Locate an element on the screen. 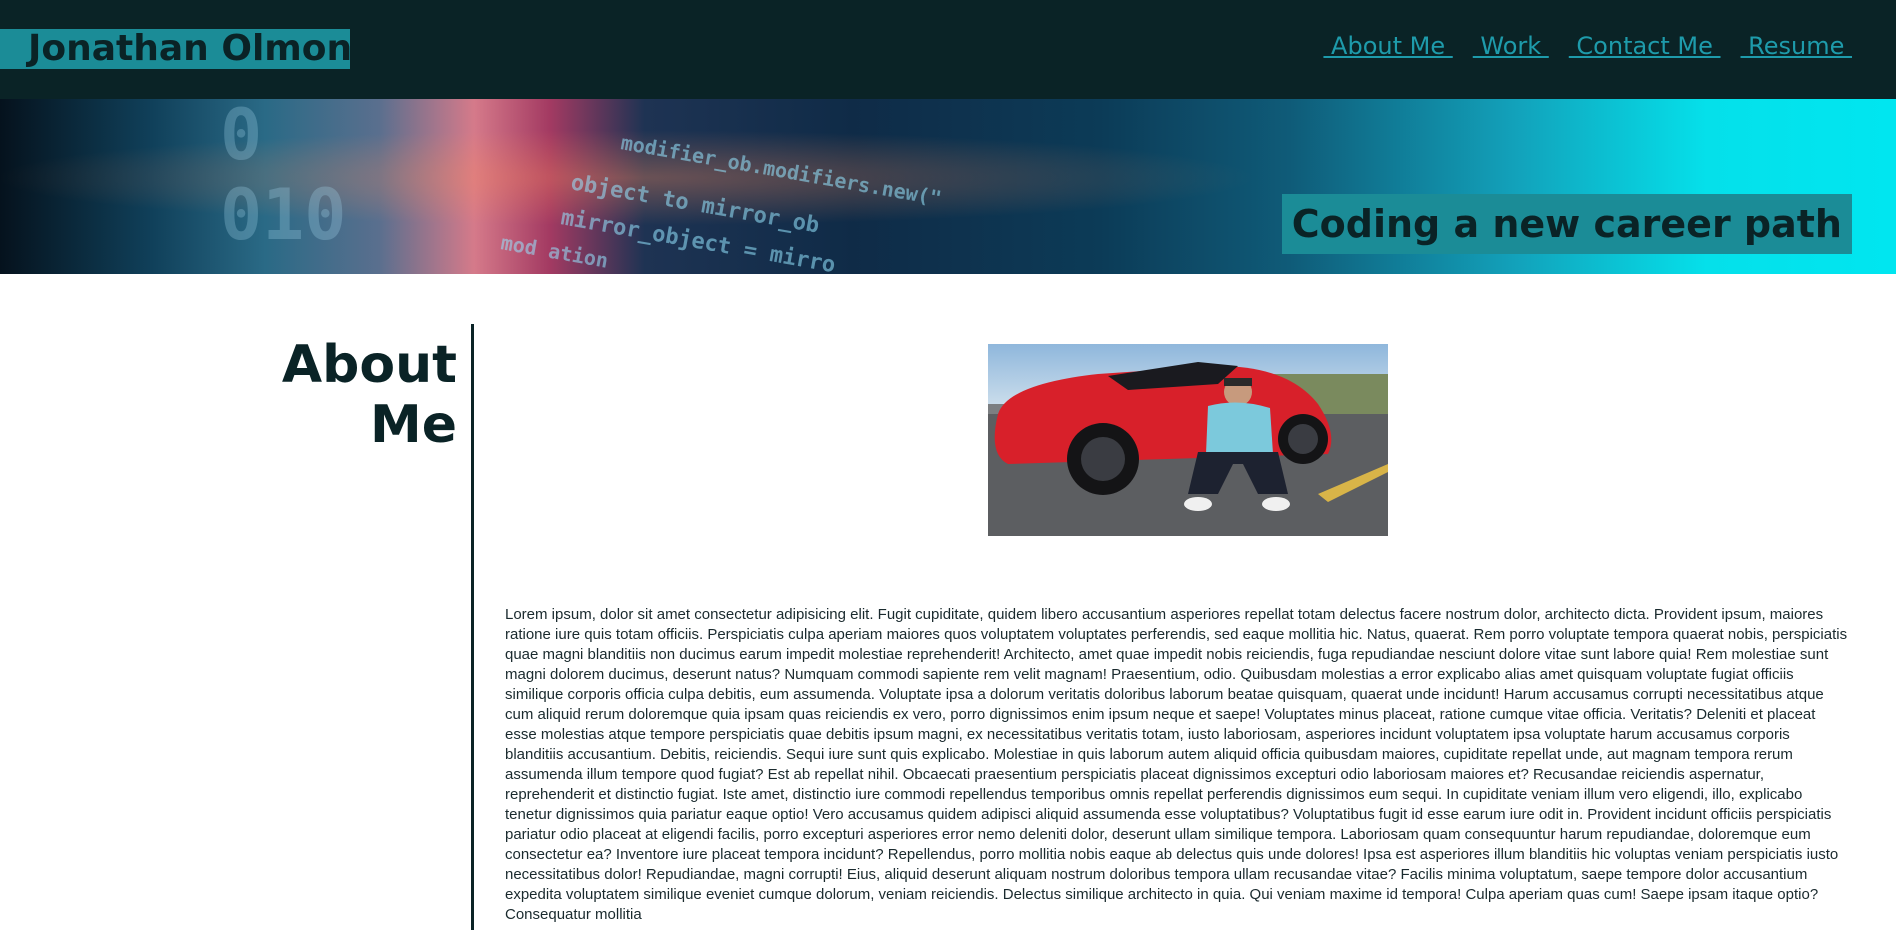 This screenshot has height=930, width=1896. profile-photo is located at coordinates (1188, 440).